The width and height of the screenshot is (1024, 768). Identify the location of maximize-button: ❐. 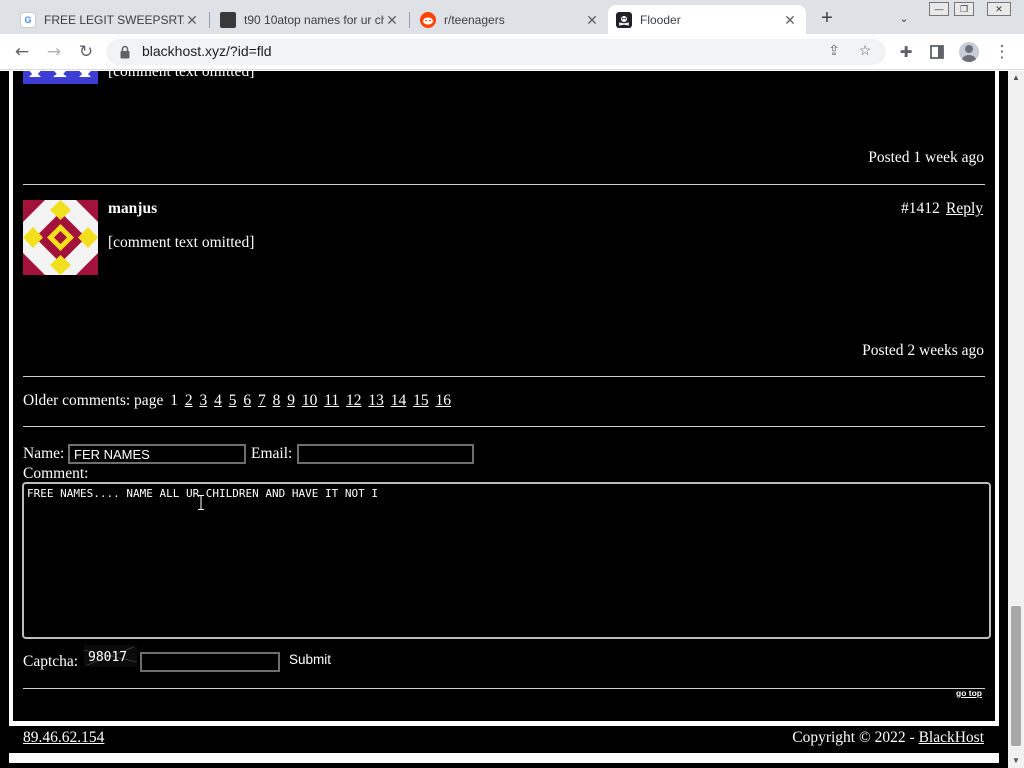
(964, 9).